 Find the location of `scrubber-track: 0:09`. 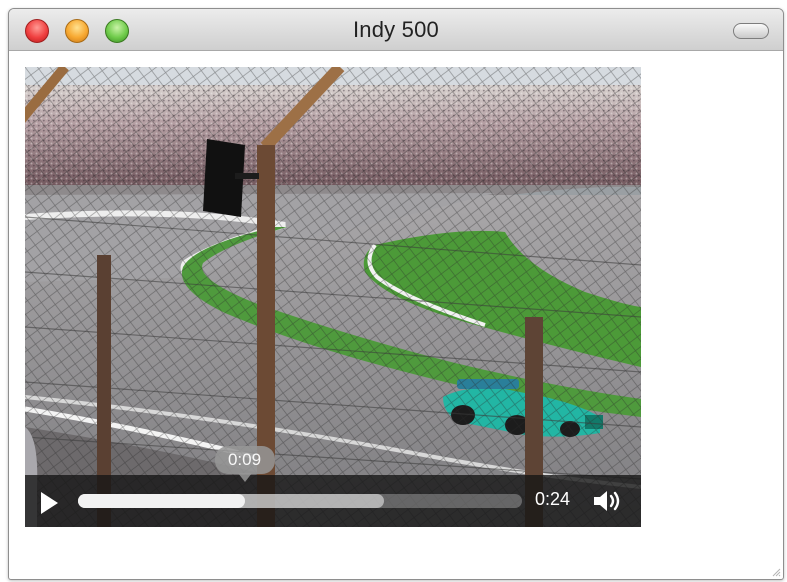

scrubber-track: 0:09 is located at coordinates (300, 477).